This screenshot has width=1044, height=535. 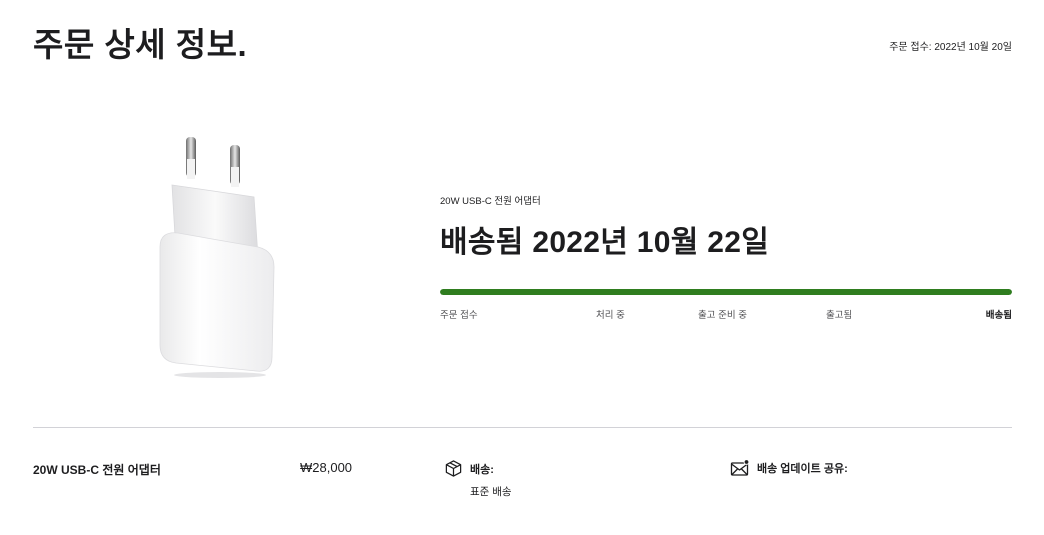 I want to click on step-delivered: 배송됨, so click(x=998, y=315).